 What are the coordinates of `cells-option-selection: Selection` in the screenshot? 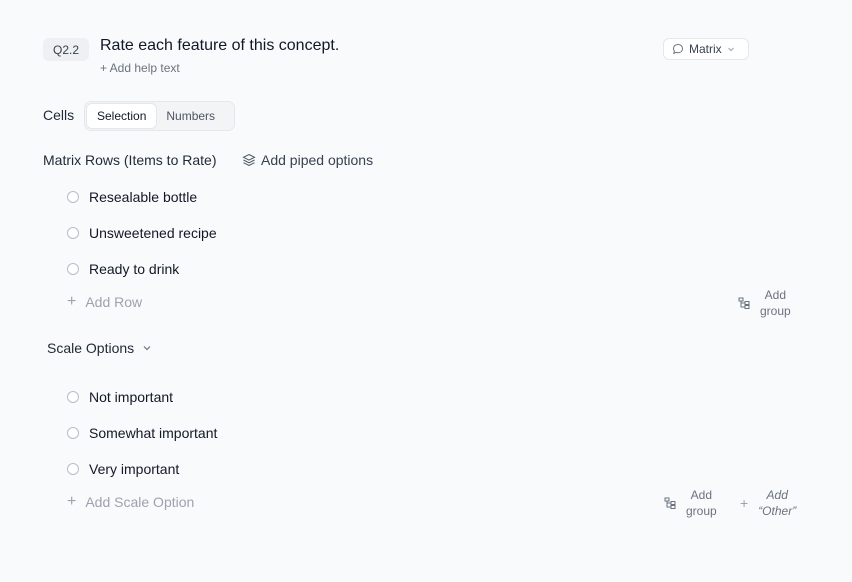 It's located at (122, 116).